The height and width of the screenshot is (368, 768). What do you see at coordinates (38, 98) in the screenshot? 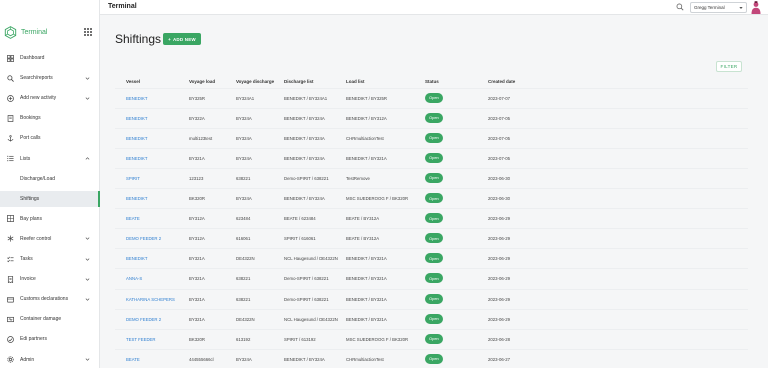
I see `sidebar-item-label: Add new activity` at bounding box center [38, 98].